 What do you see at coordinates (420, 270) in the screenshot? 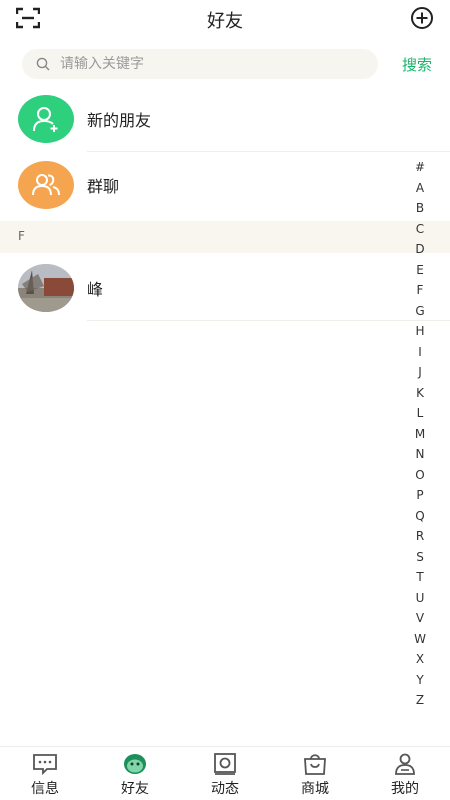
I see `index-letter: E` at bounding box center [420, 270].